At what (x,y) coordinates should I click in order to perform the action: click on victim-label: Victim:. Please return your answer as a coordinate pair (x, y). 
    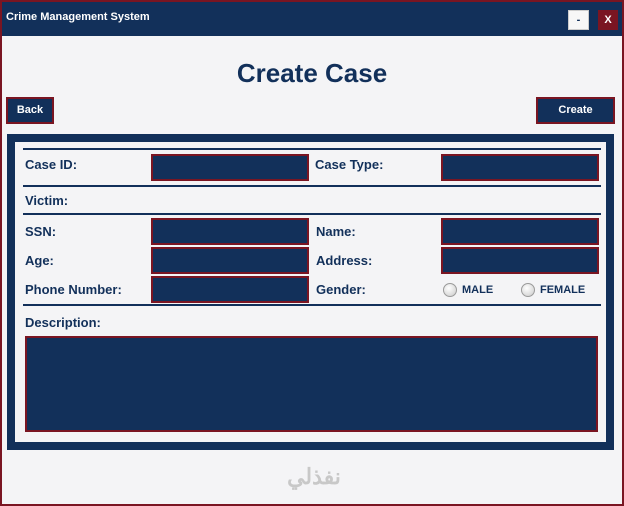
    Looking at the image, I should click on (47, 200).